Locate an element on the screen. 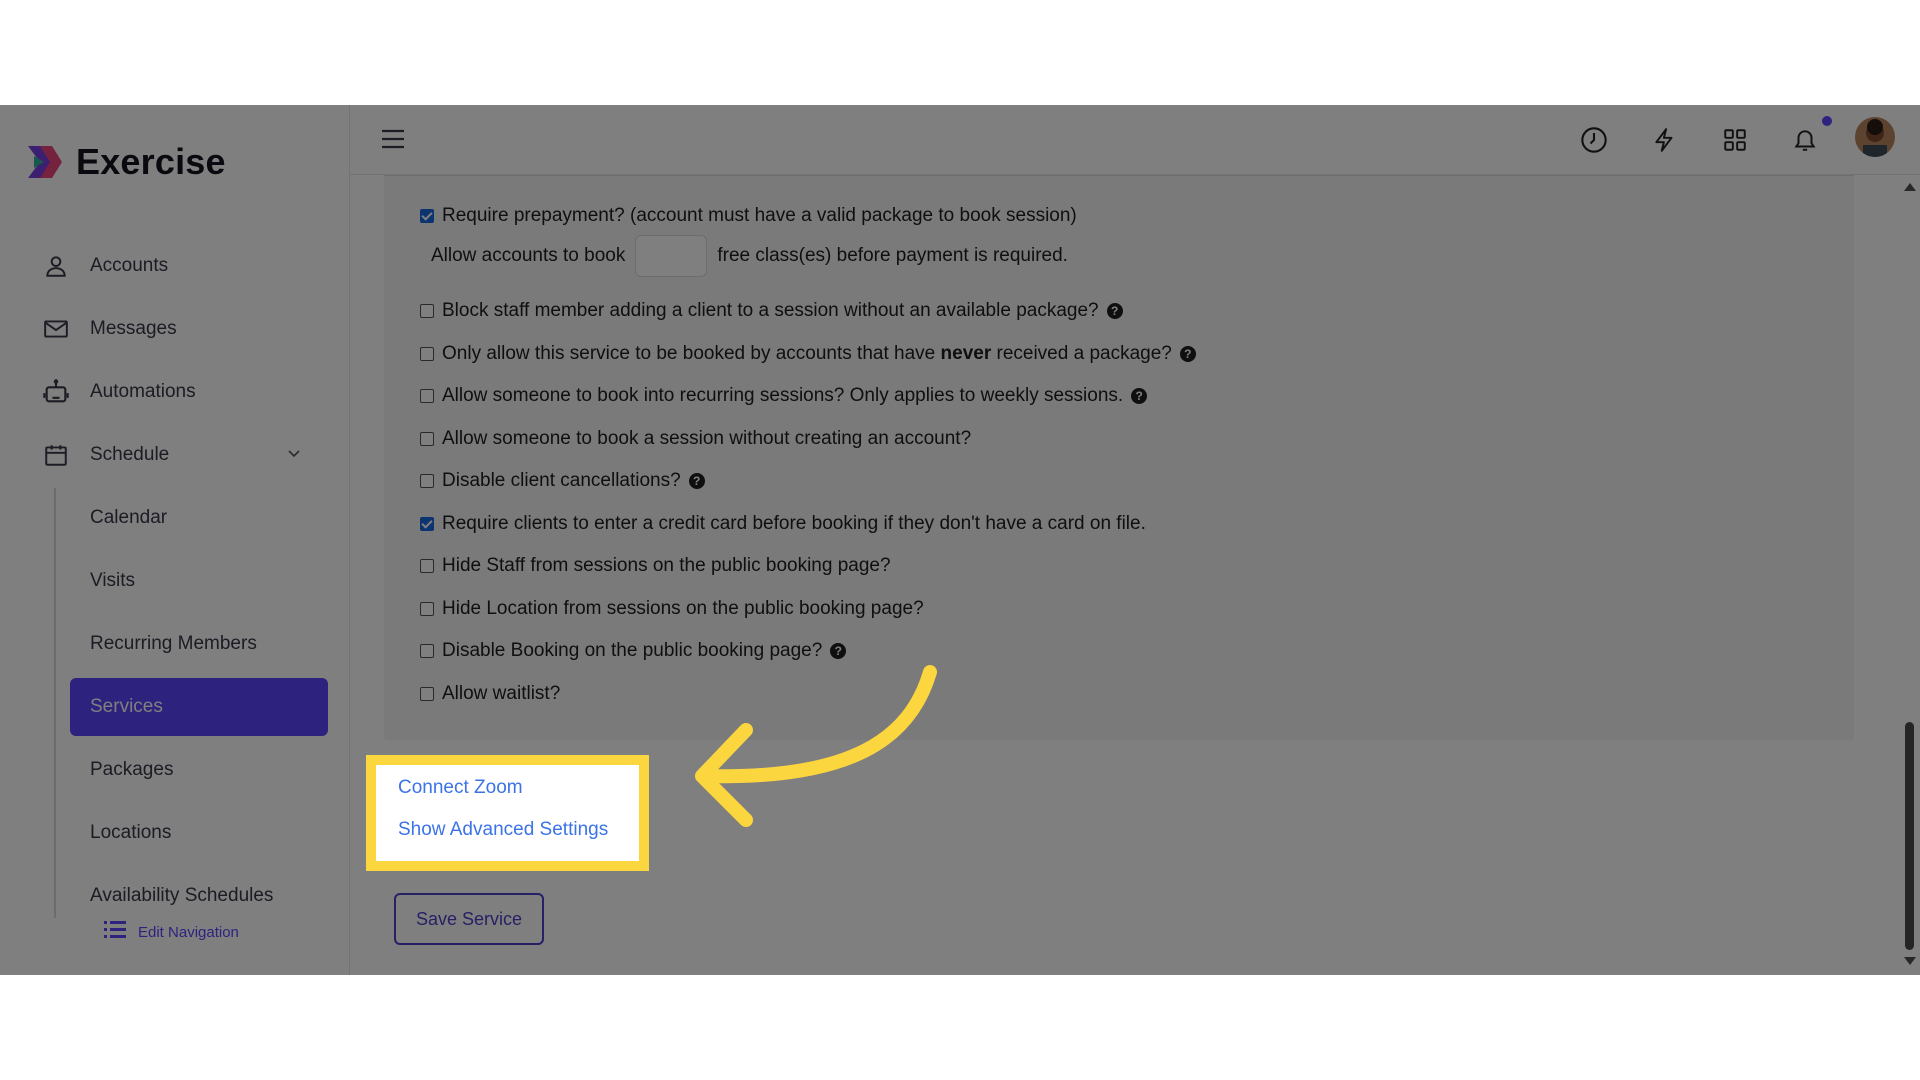  sidebar-item-label: Locations is located at coordinates (131, 832).